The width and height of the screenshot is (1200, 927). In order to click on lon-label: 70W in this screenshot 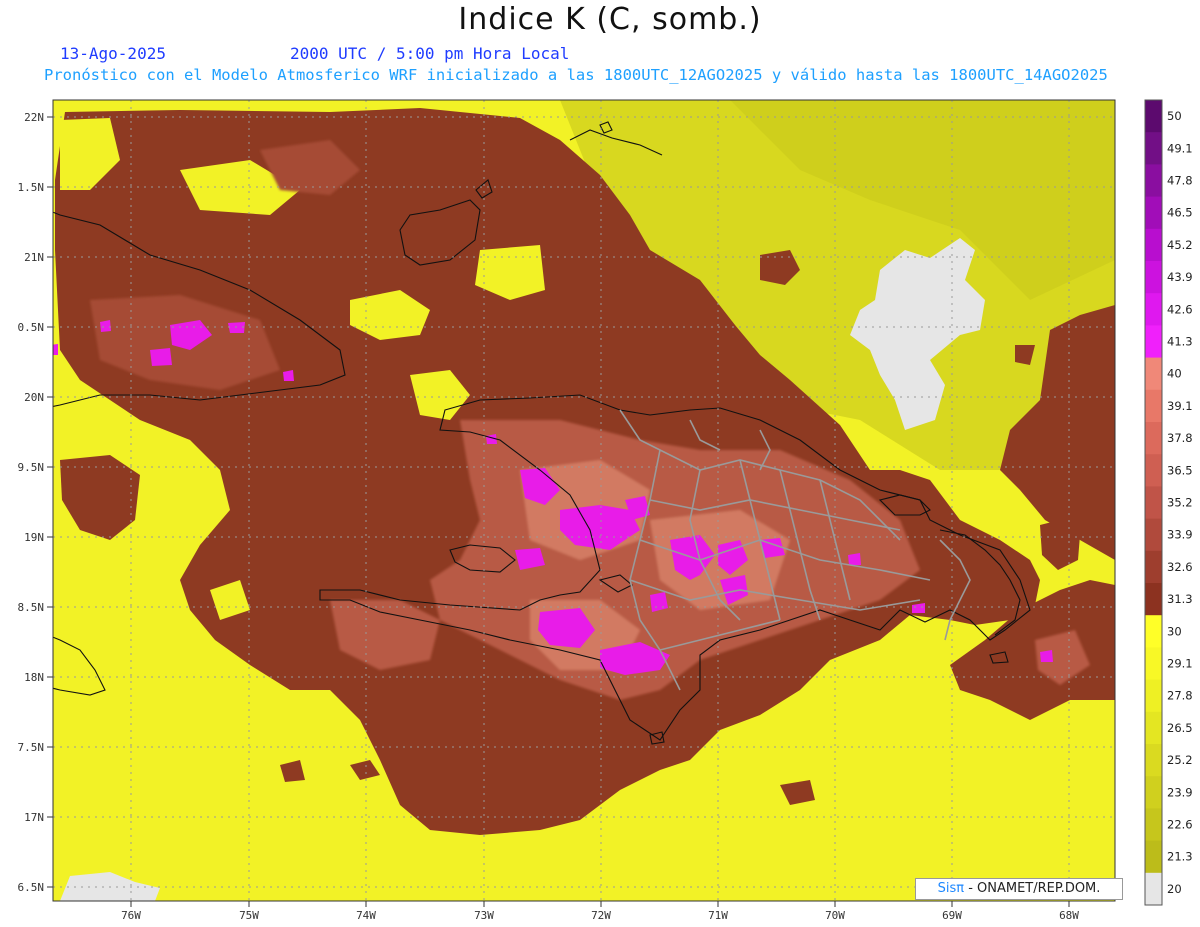, I will do `click(835, 915)`.